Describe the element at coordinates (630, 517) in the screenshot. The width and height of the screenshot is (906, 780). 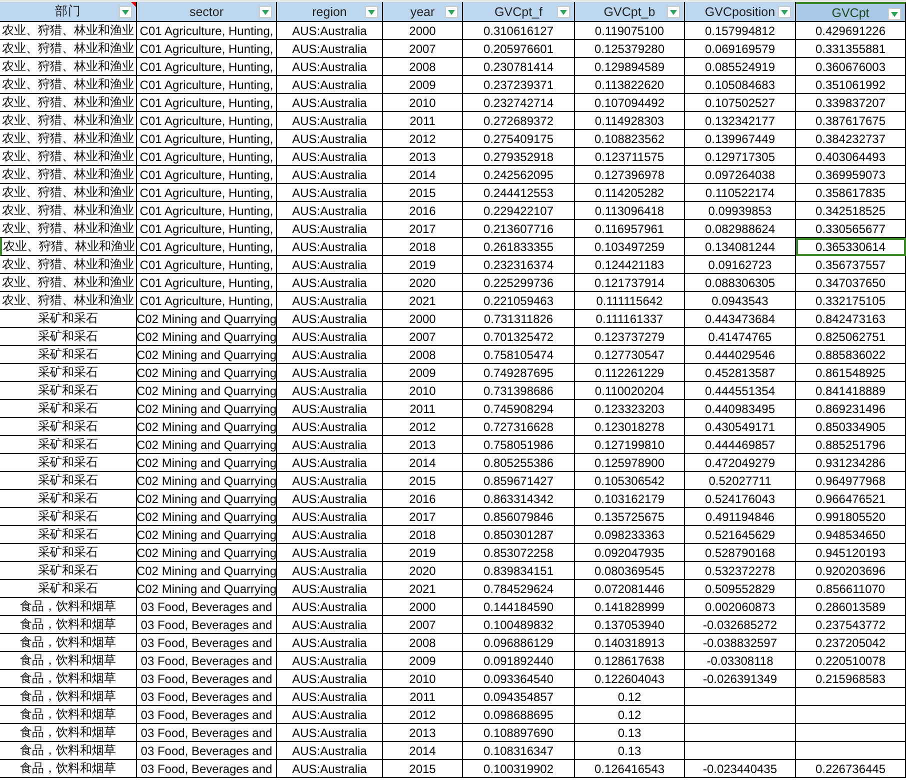
I see `table-cell: 0.135725675` at that location.